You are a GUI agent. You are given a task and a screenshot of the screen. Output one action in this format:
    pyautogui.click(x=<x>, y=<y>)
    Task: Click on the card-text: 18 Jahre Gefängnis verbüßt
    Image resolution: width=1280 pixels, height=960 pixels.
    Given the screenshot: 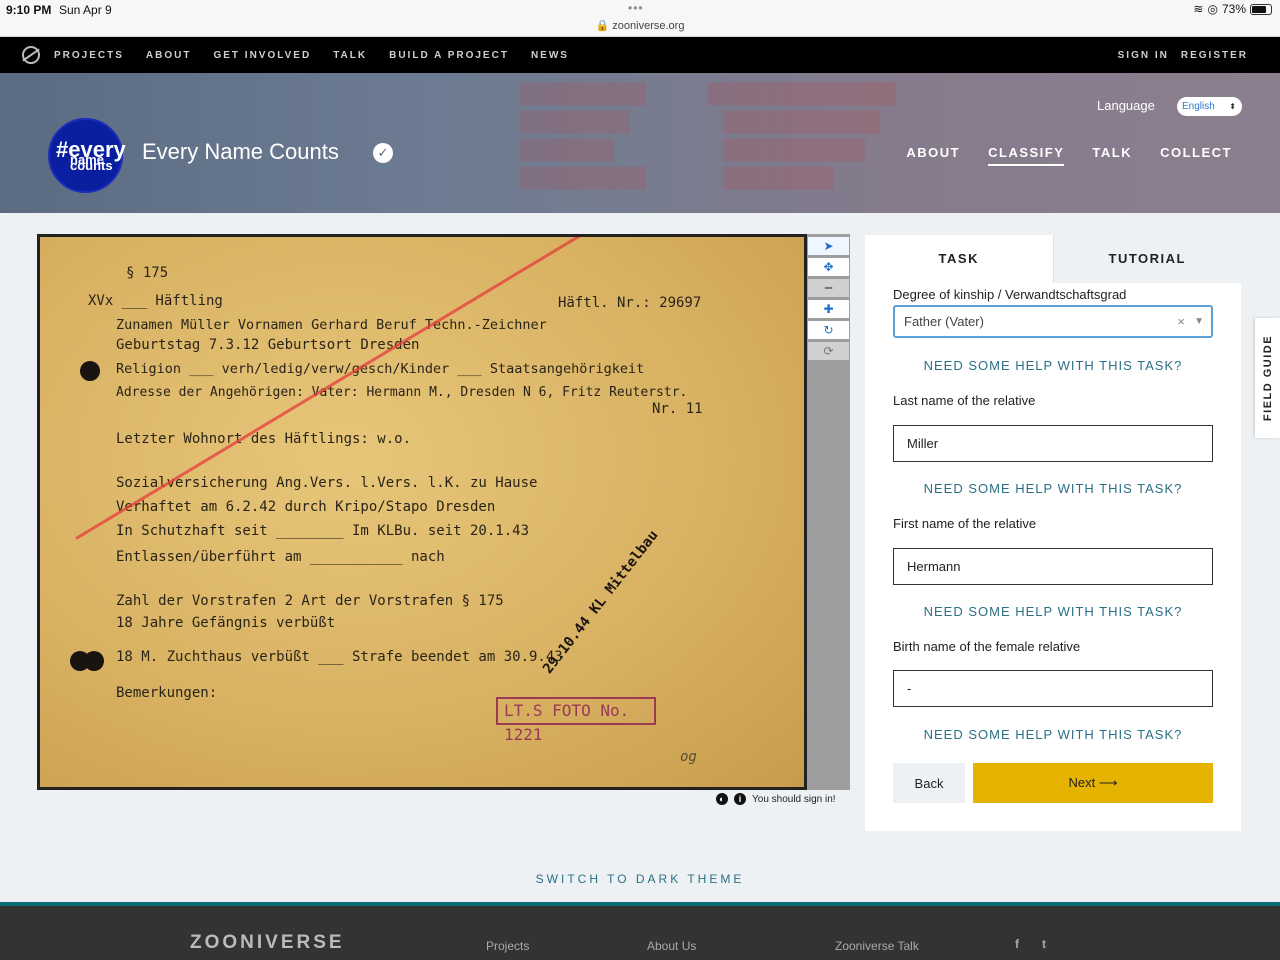 What is the action you would take?
    pyautogui.click(x=226, y=623)
    